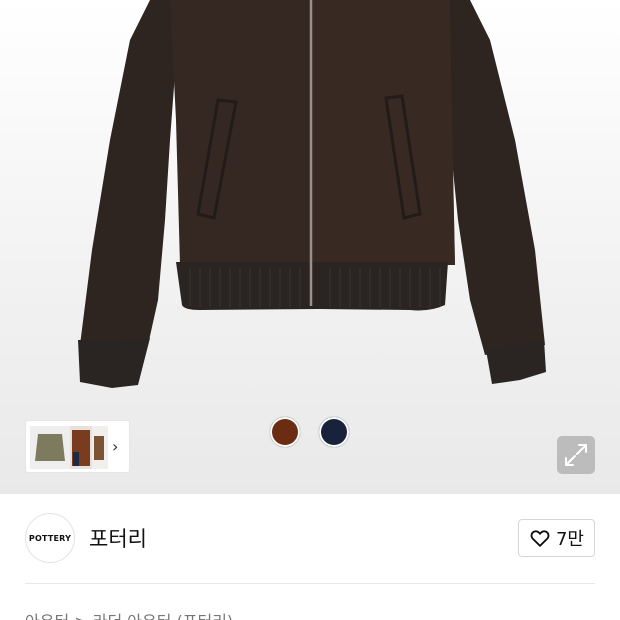 This screenshot has height=620, width=620. I want to click on expand-icon, so click(576, 455).